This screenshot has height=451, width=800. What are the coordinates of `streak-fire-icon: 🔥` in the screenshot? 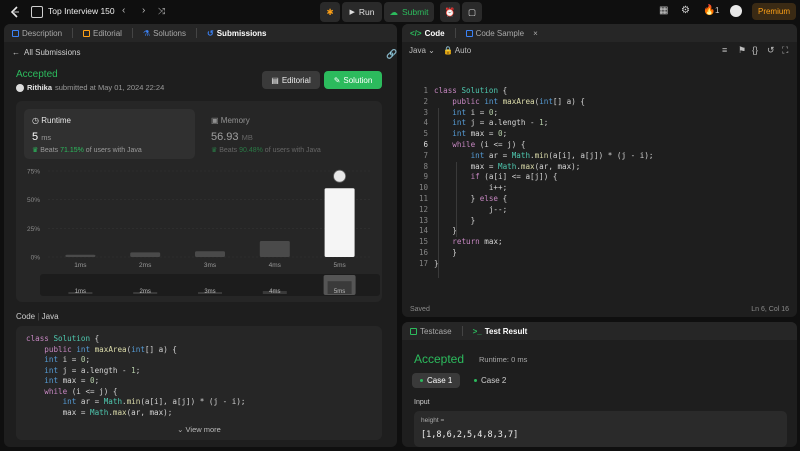 It's located at (709, 10).